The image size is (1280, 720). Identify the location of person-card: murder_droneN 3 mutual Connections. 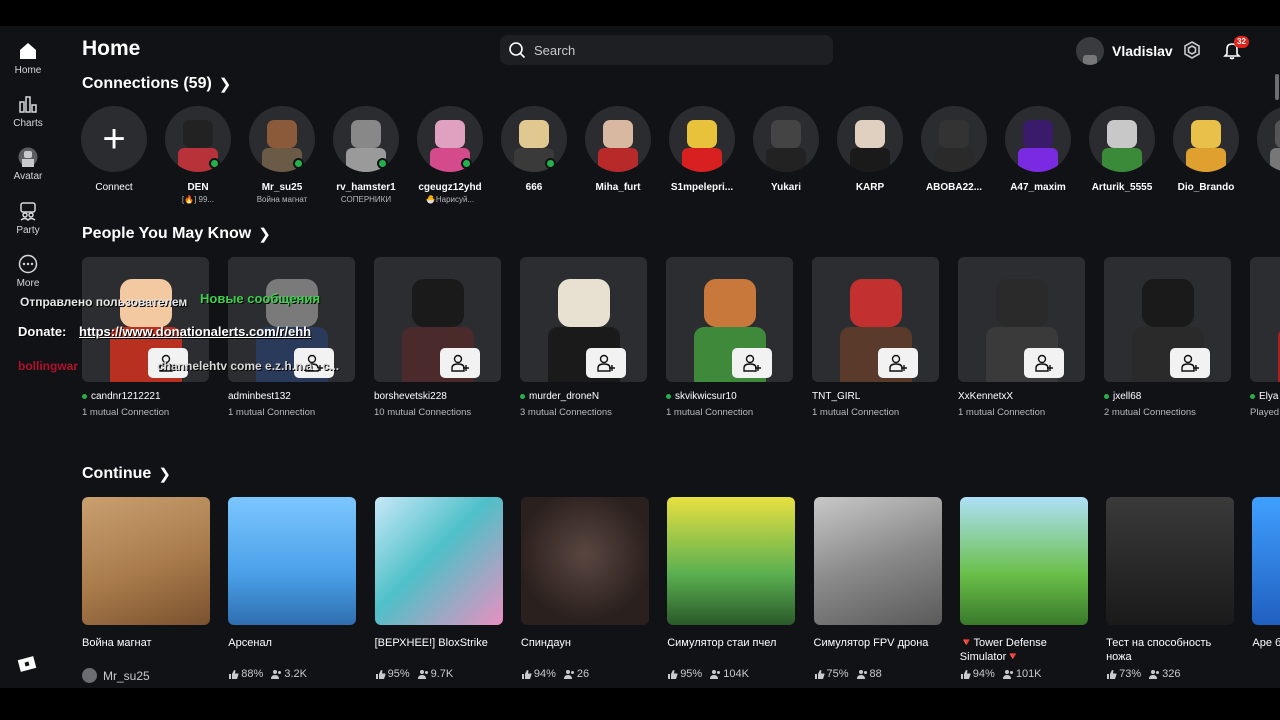
(584, 337).